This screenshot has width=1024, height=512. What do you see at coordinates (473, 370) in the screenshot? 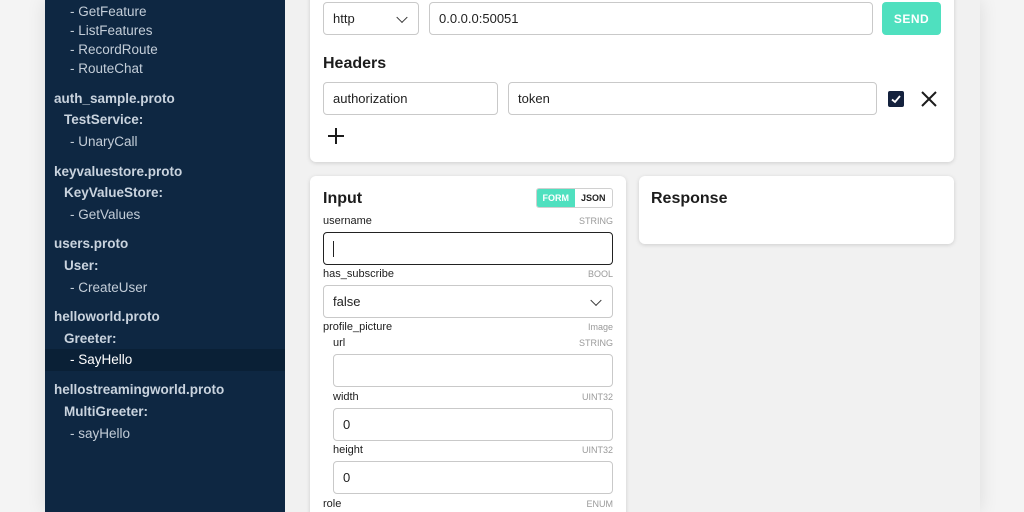
I see `url-input` at bounding box center [473, 370].